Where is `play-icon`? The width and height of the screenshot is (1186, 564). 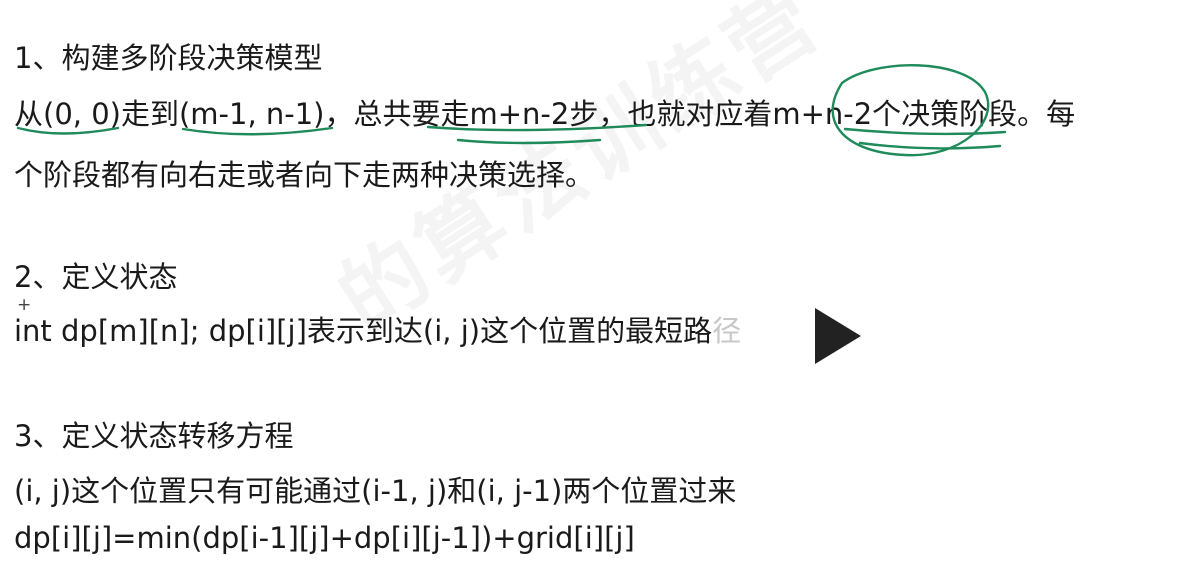
play-icon is located at coordinates (838, 336).